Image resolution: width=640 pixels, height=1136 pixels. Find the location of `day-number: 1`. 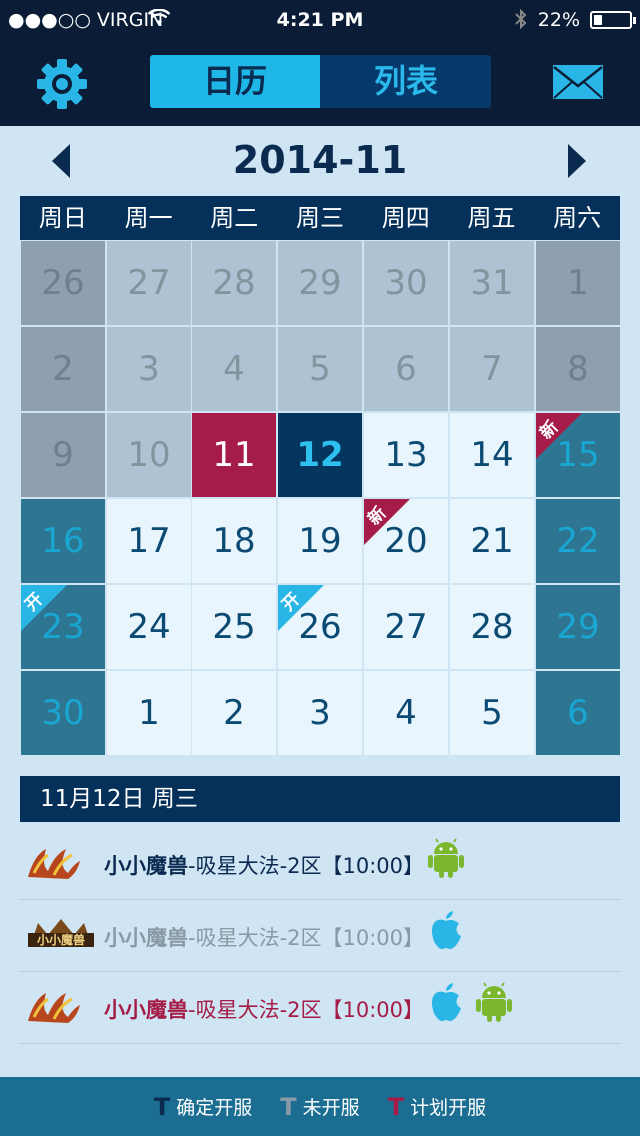

day-number: 1 is located at coordinates (578, 283).